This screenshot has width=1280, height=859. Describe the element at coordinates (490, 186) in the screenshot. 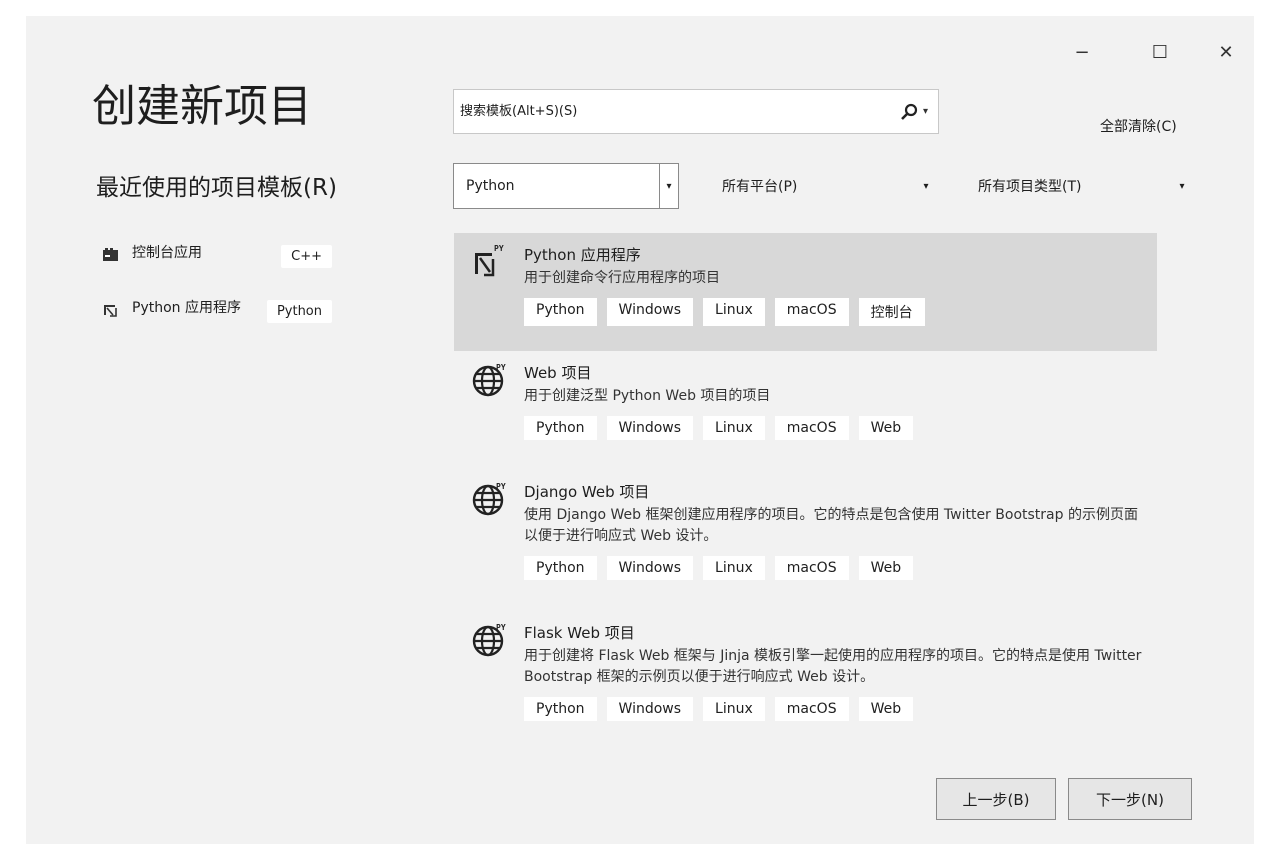

I see `language-filter-value: Python` at that location.